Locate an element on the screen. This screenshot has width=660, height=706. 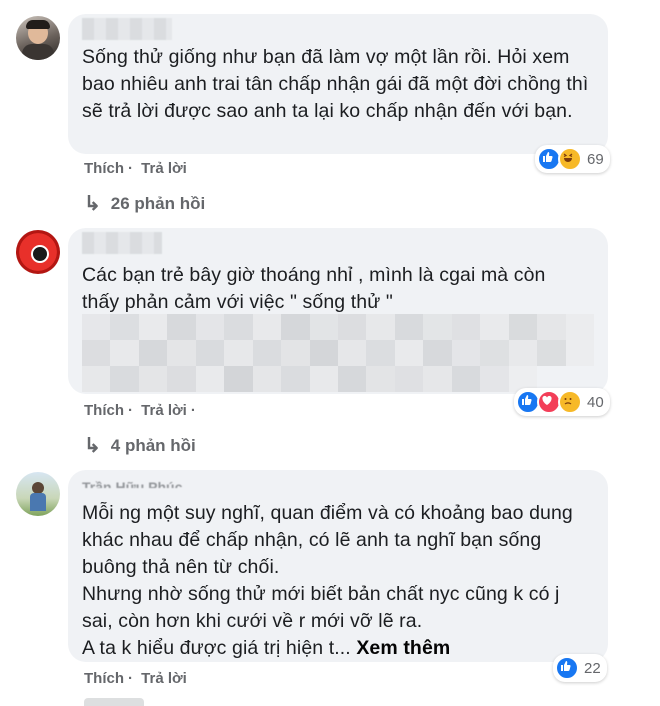
like-icon is located at coordinates (567, 668).